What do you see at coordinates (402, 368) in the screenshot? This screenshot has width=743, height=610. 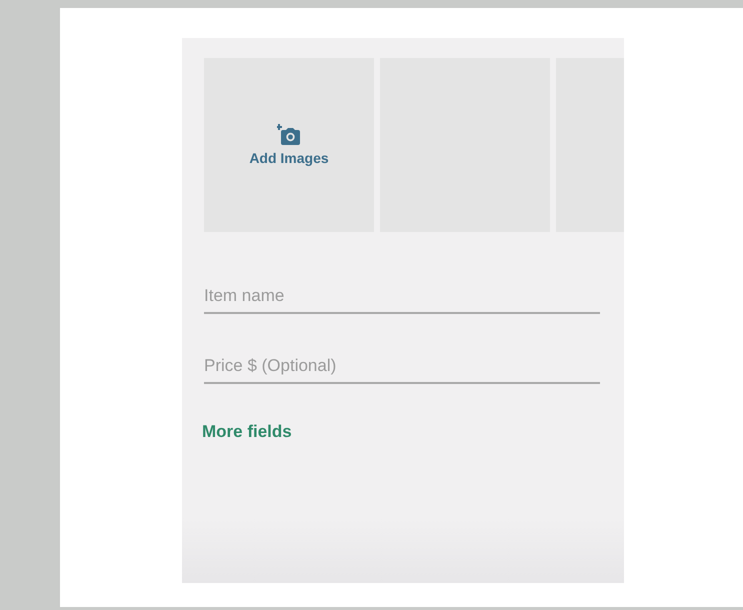 I see `text-field: Price $ (Optional)` at bounding box center [402, 368].